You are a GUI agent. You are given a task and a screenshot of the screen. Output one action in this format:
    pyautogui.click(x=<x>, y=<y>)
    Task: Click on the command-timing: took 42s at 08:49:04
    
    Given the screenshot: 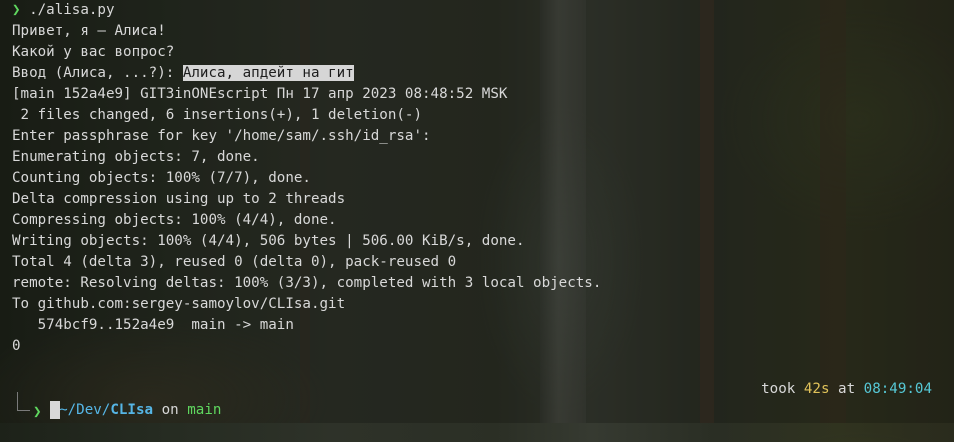 What is the action you would take?
    pyautogui.click(x=846, y=389)
    